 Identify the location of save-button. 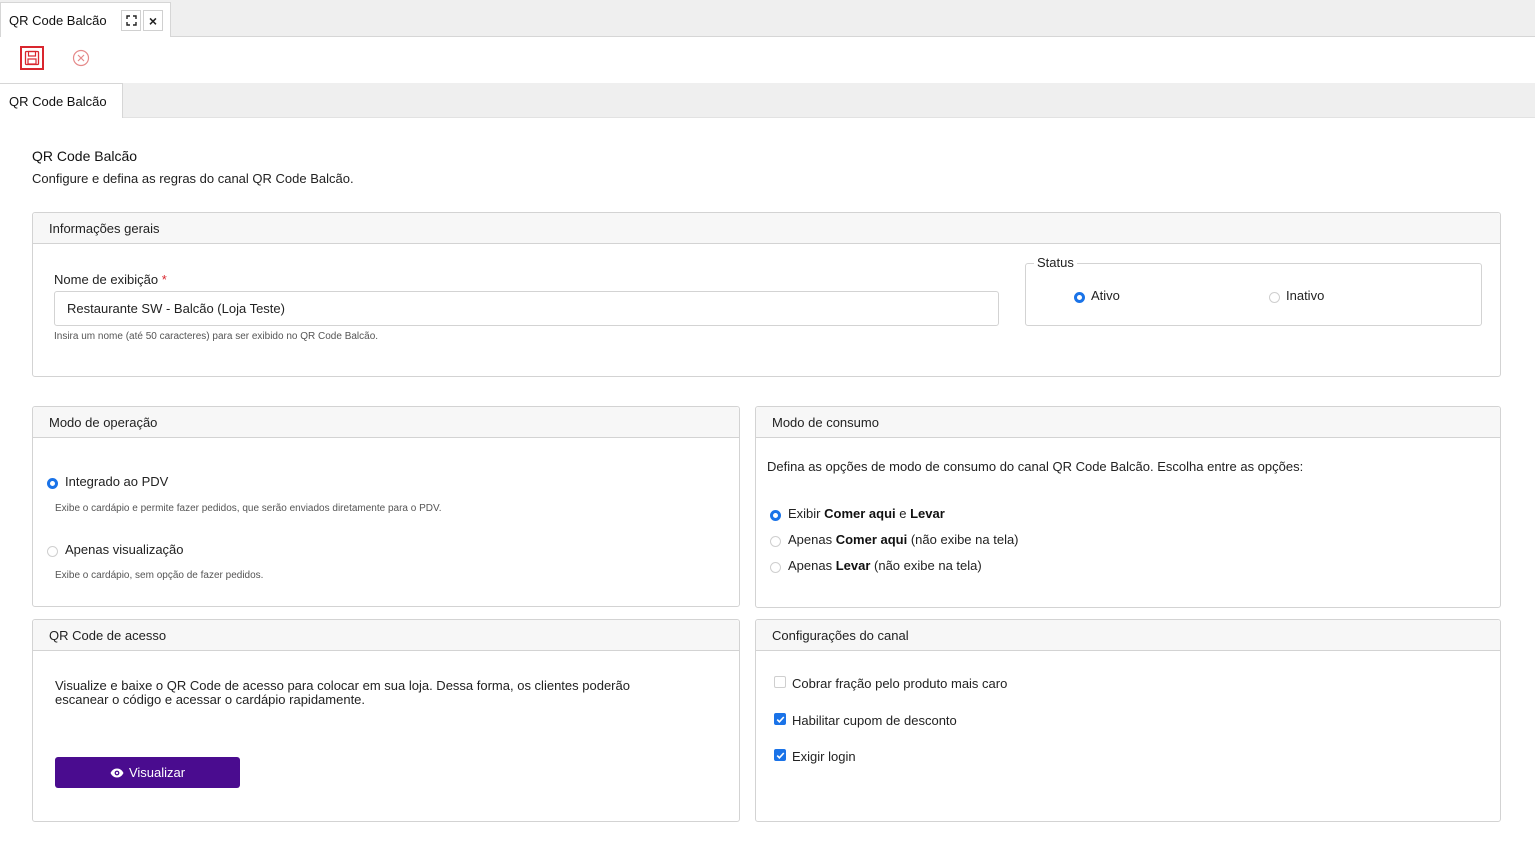
(32, 58).